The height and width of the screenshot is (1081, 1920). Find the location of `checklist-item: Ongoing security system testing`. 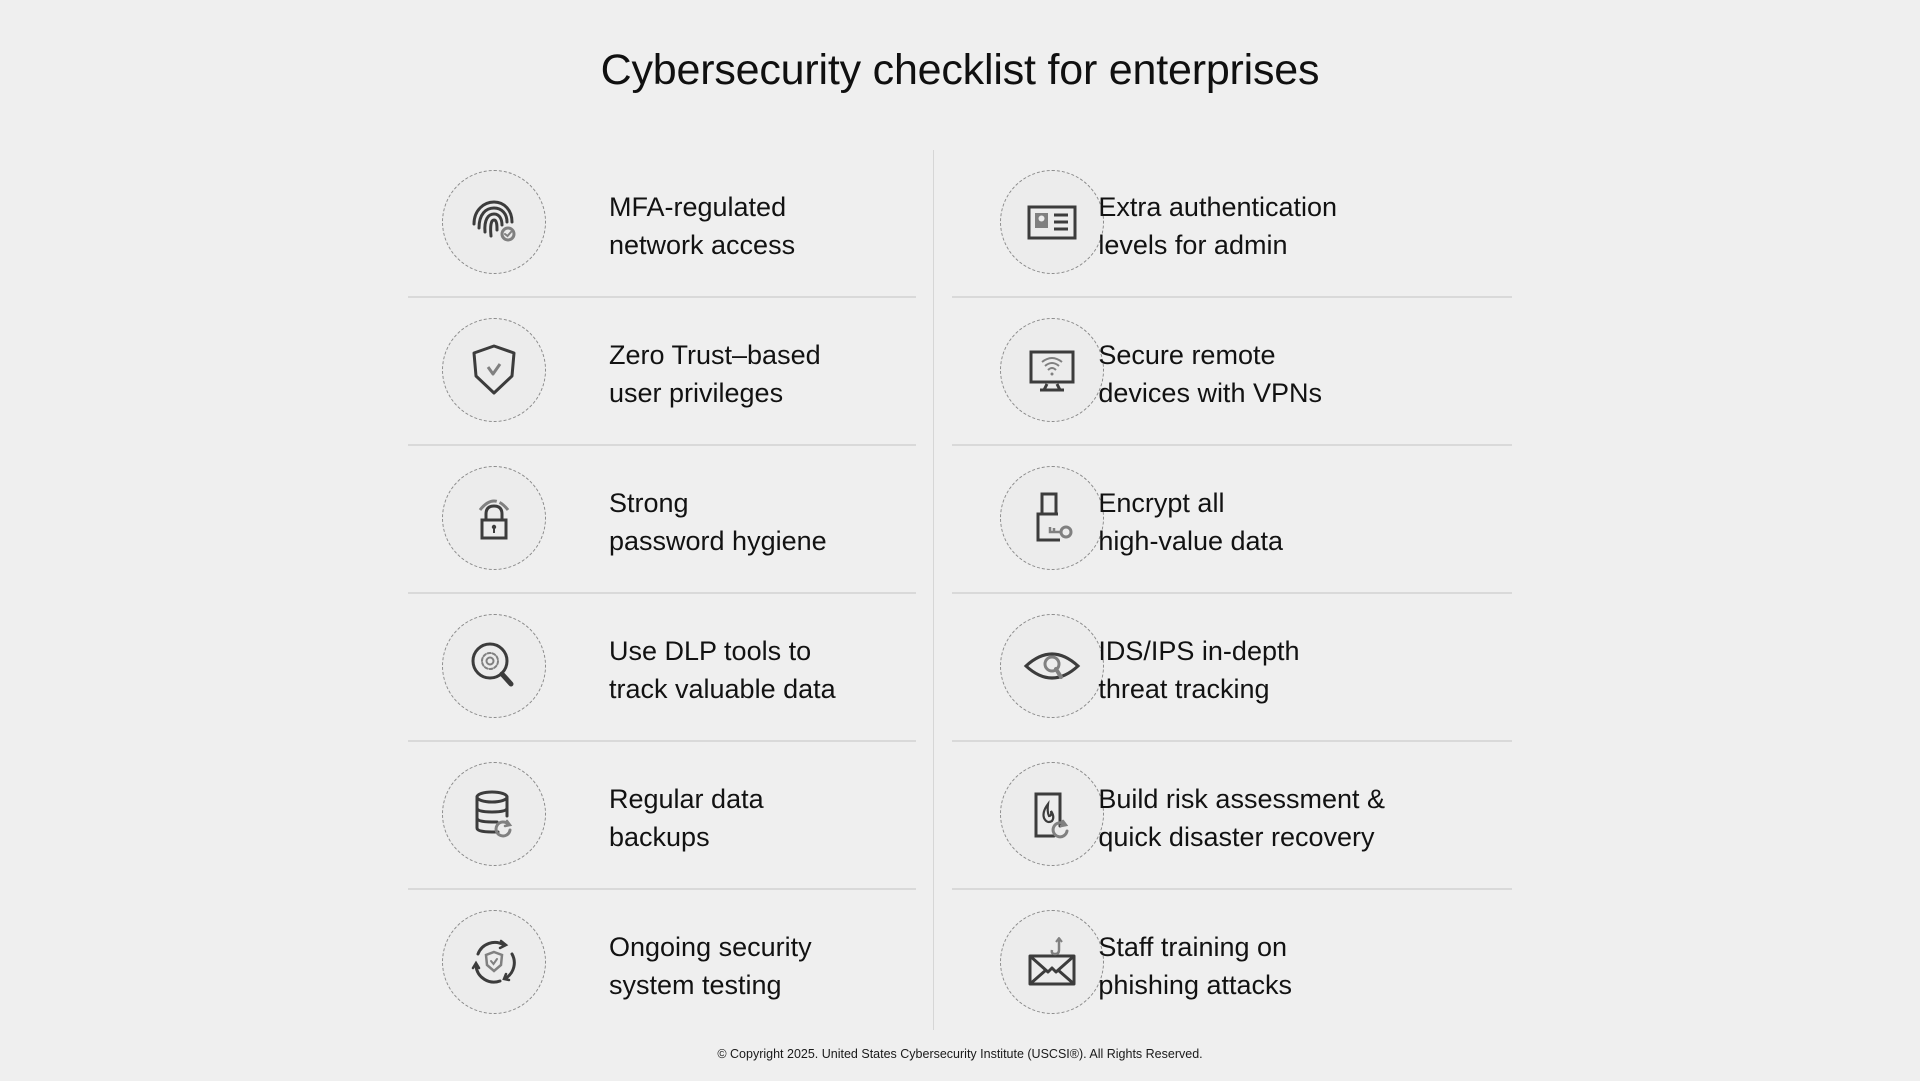

checklist-item: Ongoing security system testing is located at coordinates (662, 964).